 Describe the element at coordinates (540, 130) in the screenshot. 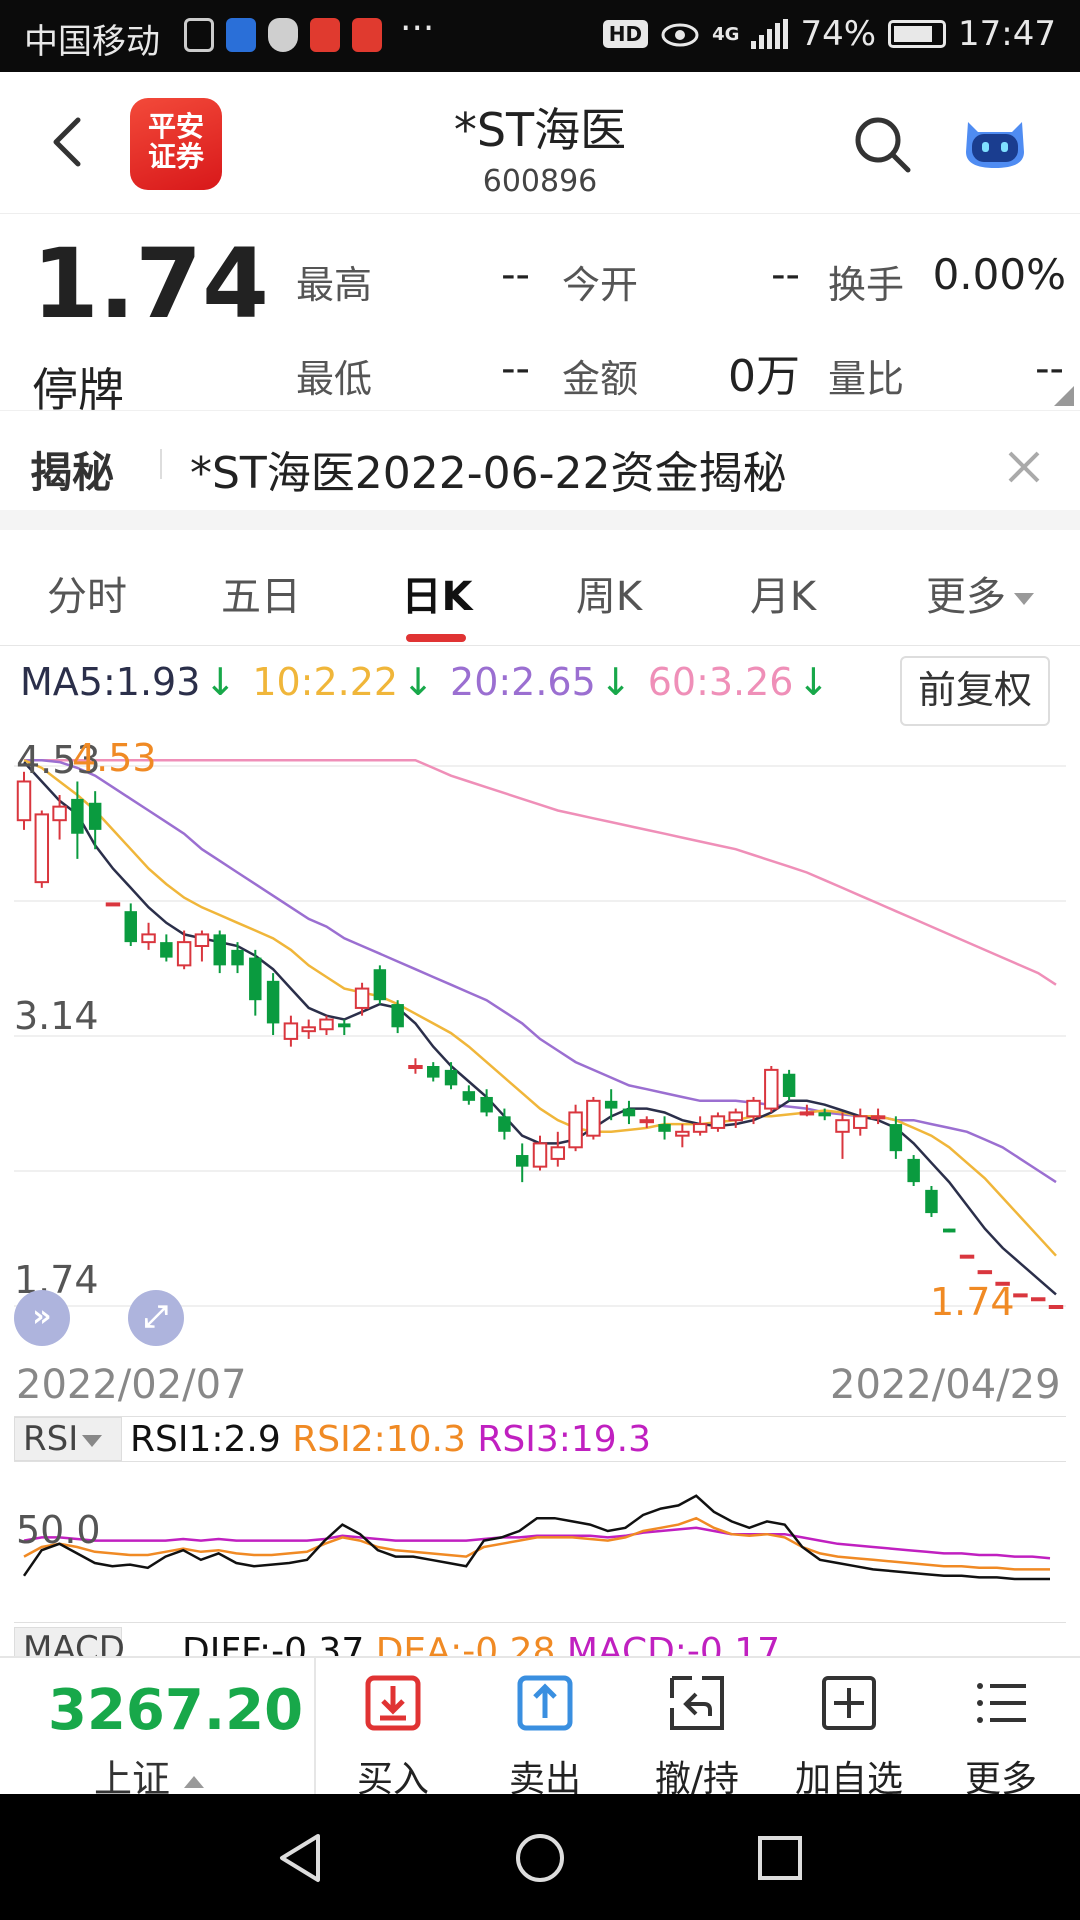

I see `stock-name: *ST海医` at that location.